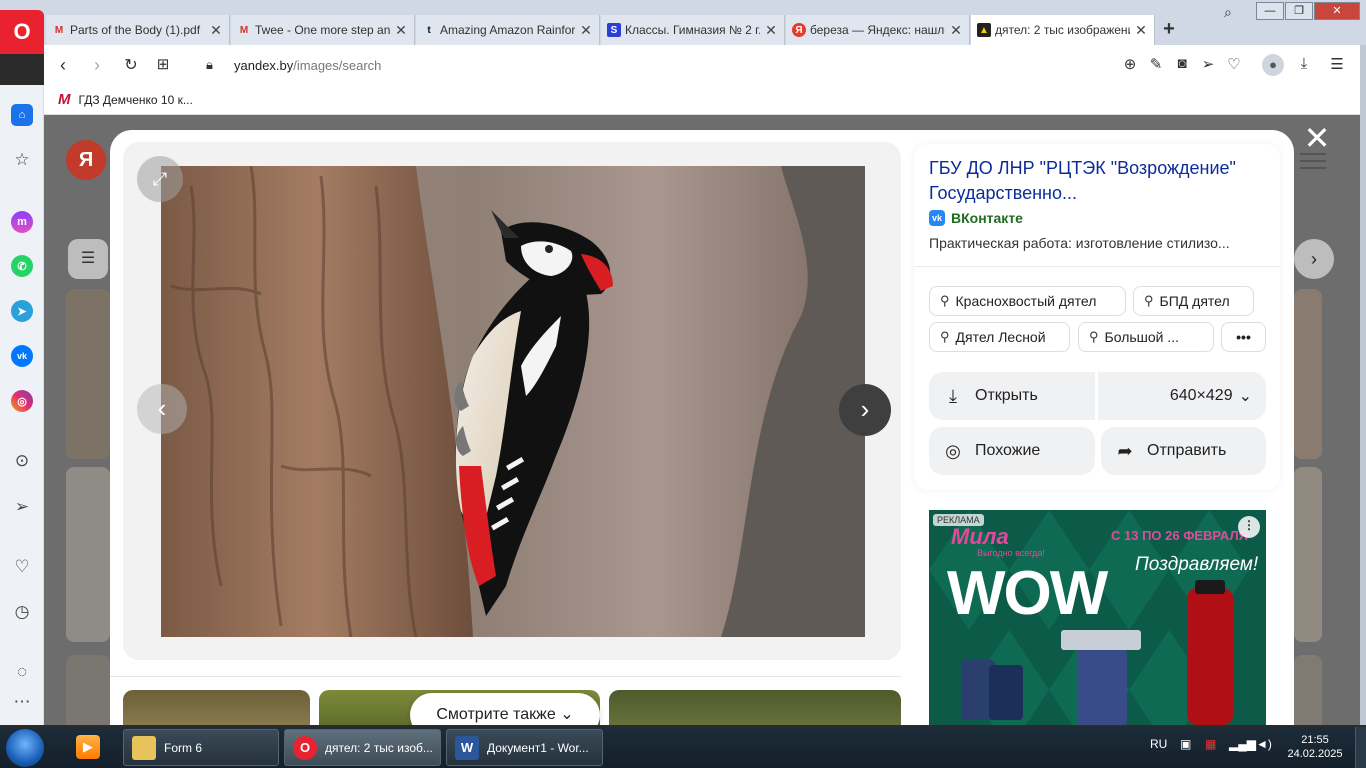 The width and height of the screenshot is (1366, 768). Describe the element at coordinates (22, 507) in the screenshot. I see `send-sidebar-icon: ➢` at that location.